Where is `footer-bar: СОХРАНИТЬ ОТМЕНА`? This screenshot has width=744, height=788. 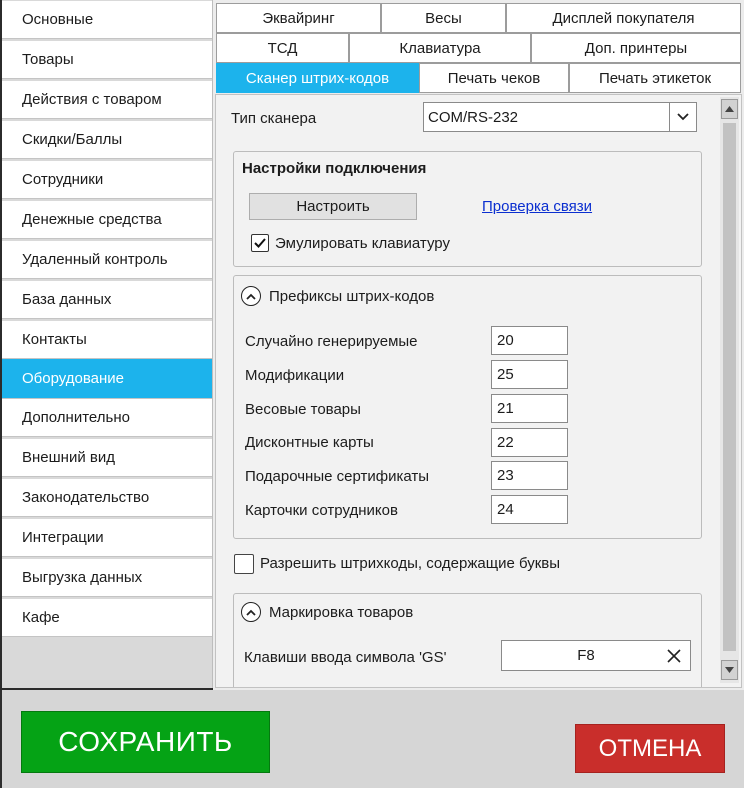
footer-bar: СОХРАНИТЬ ОТМЕНА is located at coordinates (372, 739).